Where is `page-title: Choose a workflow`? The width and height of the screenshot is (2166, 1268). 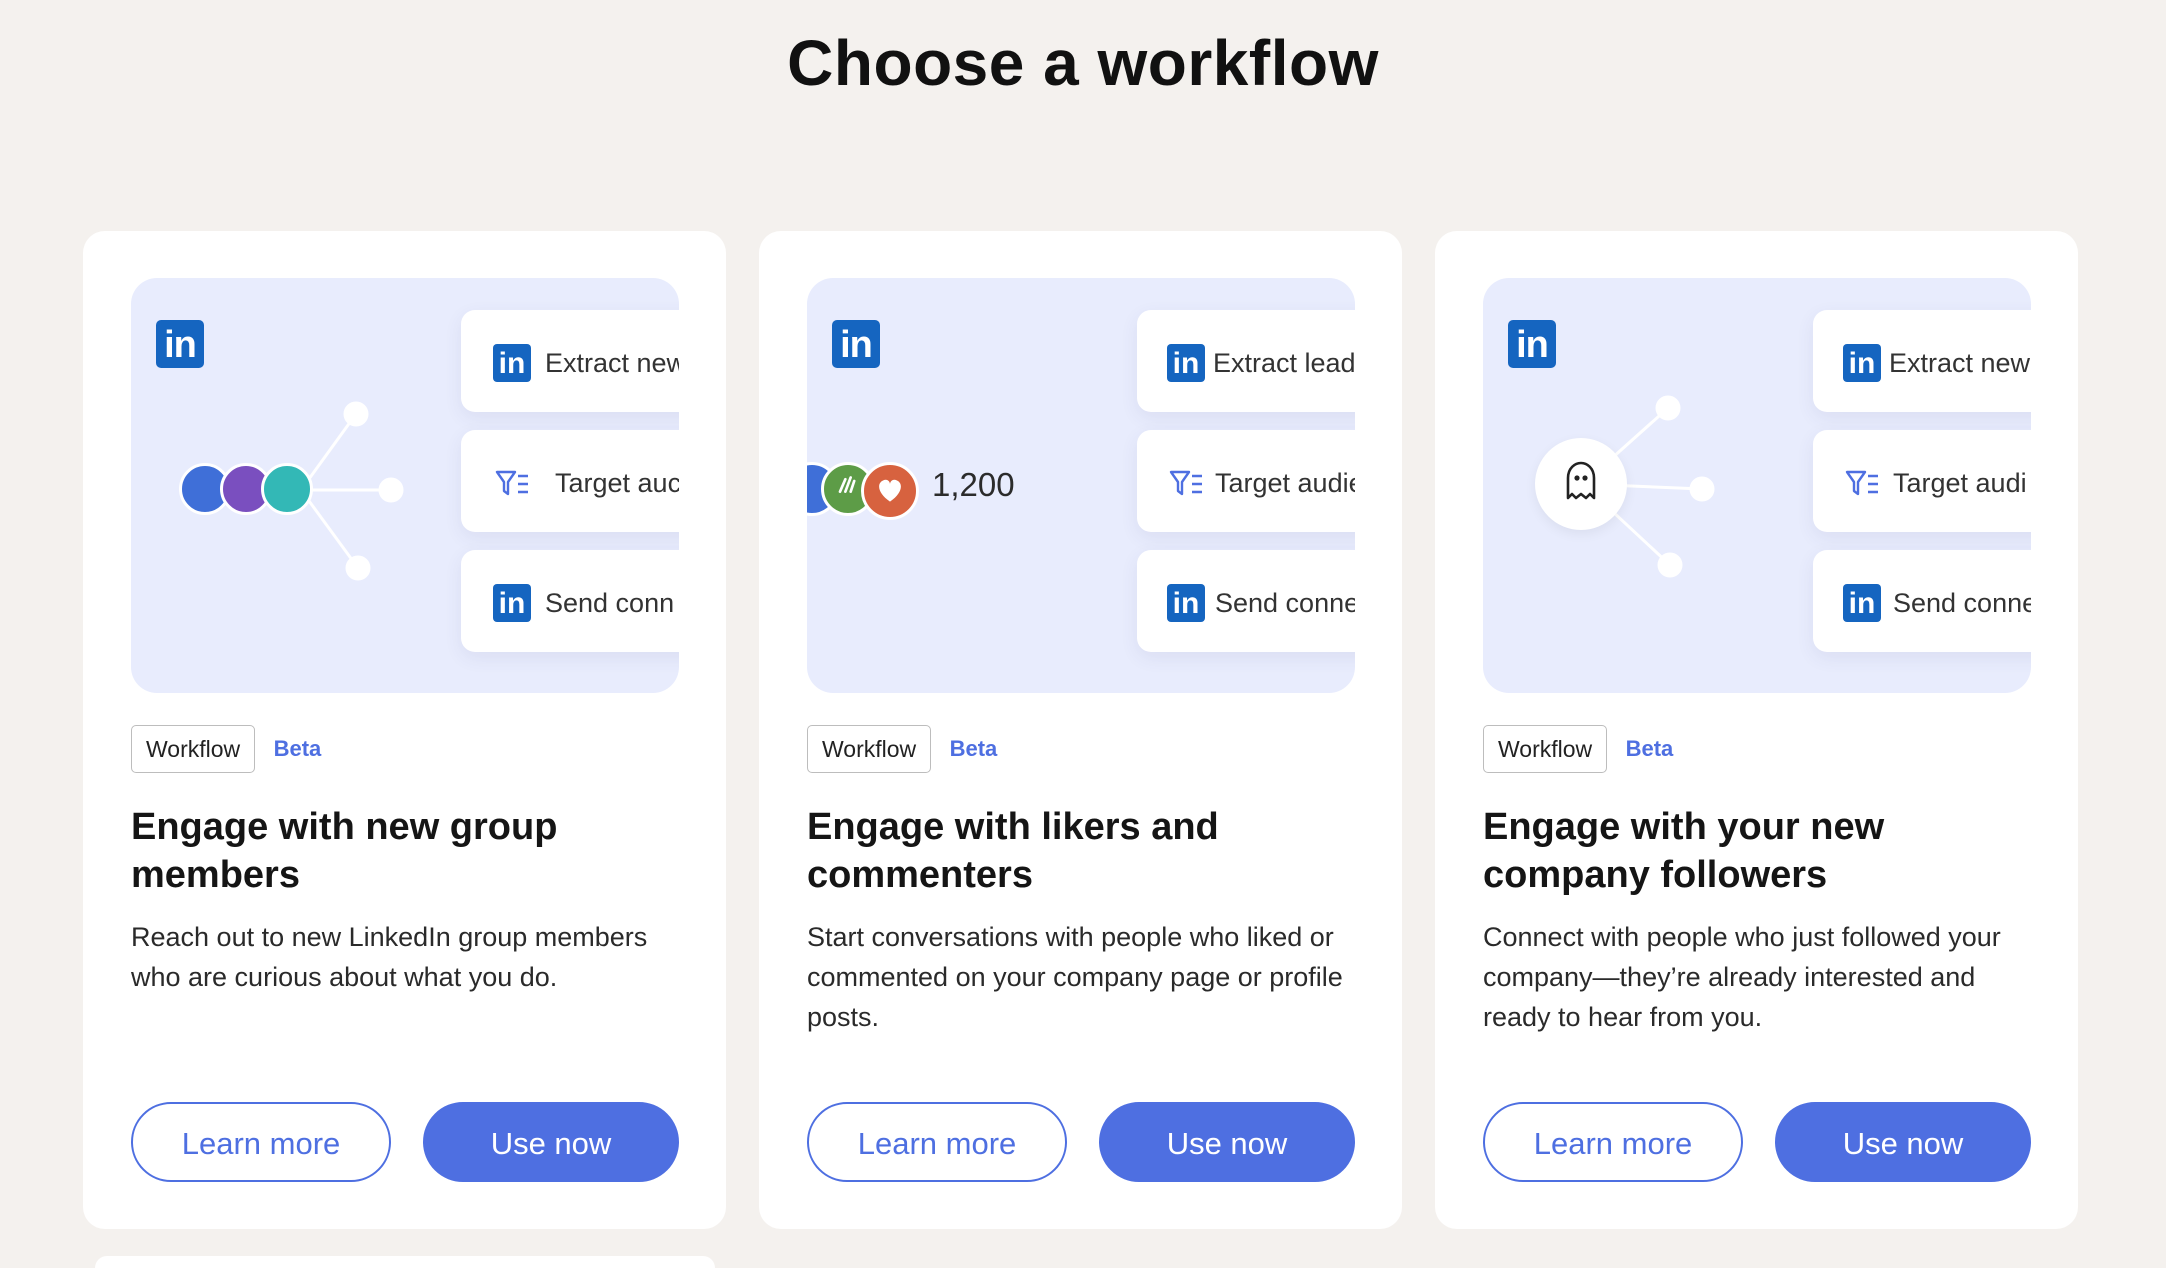 page-title: Choose a workflow is located at coordinates (1083, 63).